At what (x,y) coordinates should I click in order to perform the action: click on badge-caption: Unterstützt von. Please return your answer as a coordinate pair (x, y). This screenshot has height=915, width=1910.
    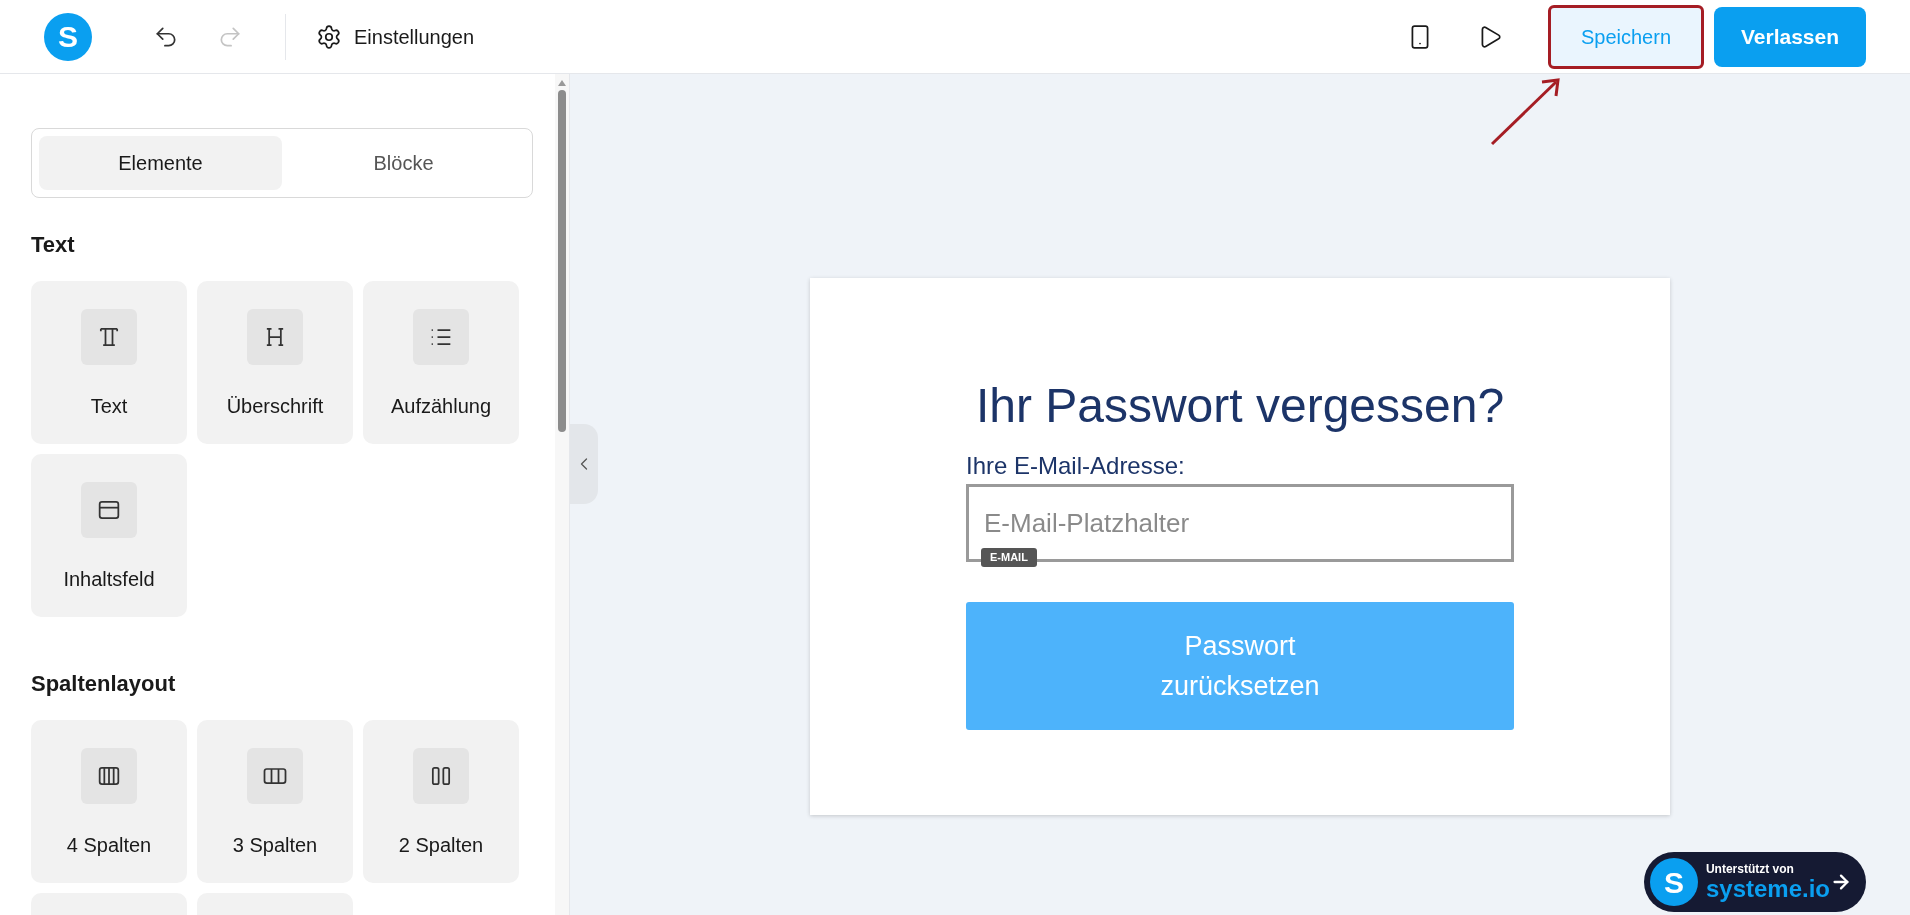
    Looking at the image, I should click on (1750, 869).